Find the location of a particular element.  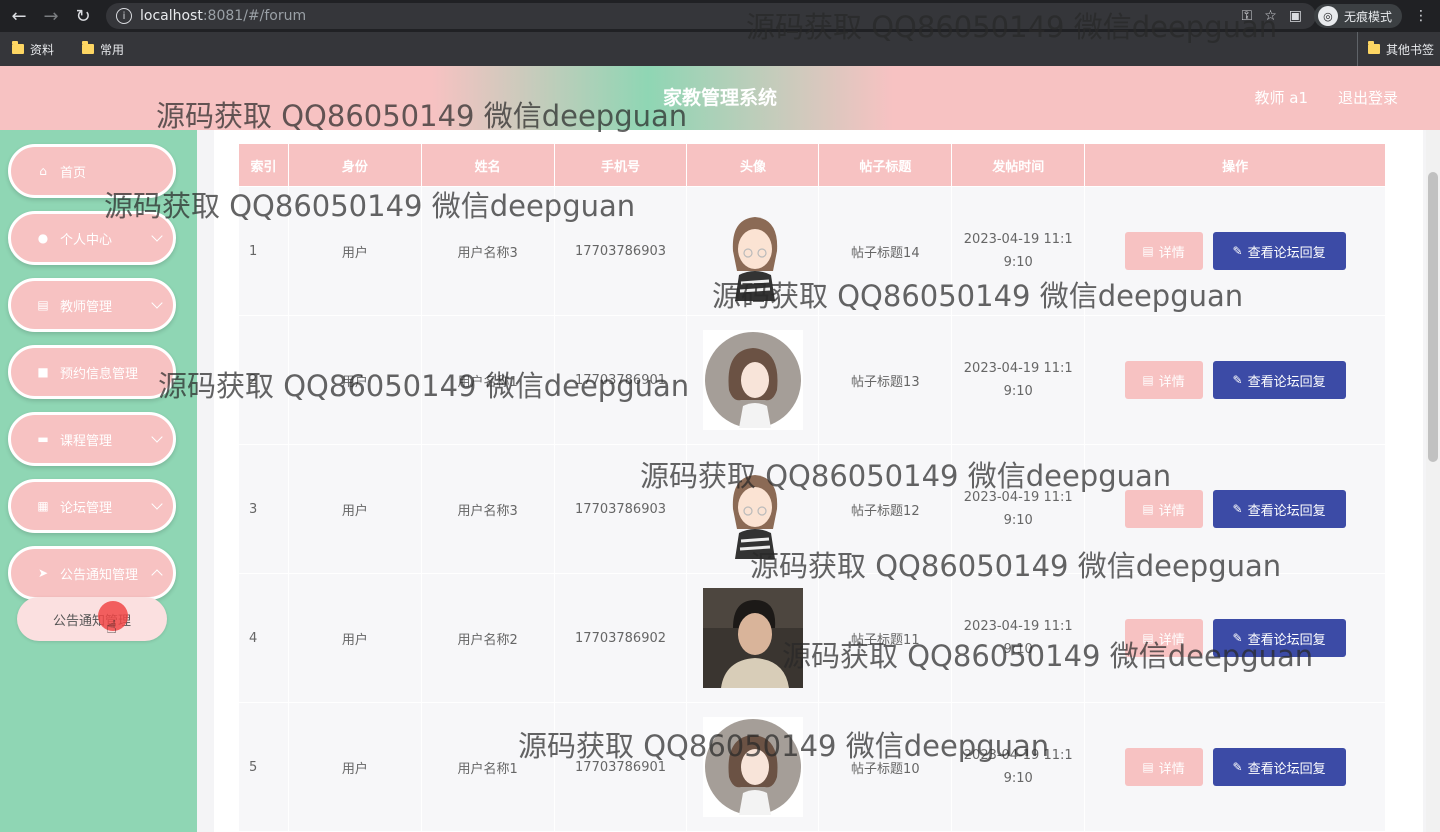

cell-title: 帖子标题11 is located at coordinates (885, 638).